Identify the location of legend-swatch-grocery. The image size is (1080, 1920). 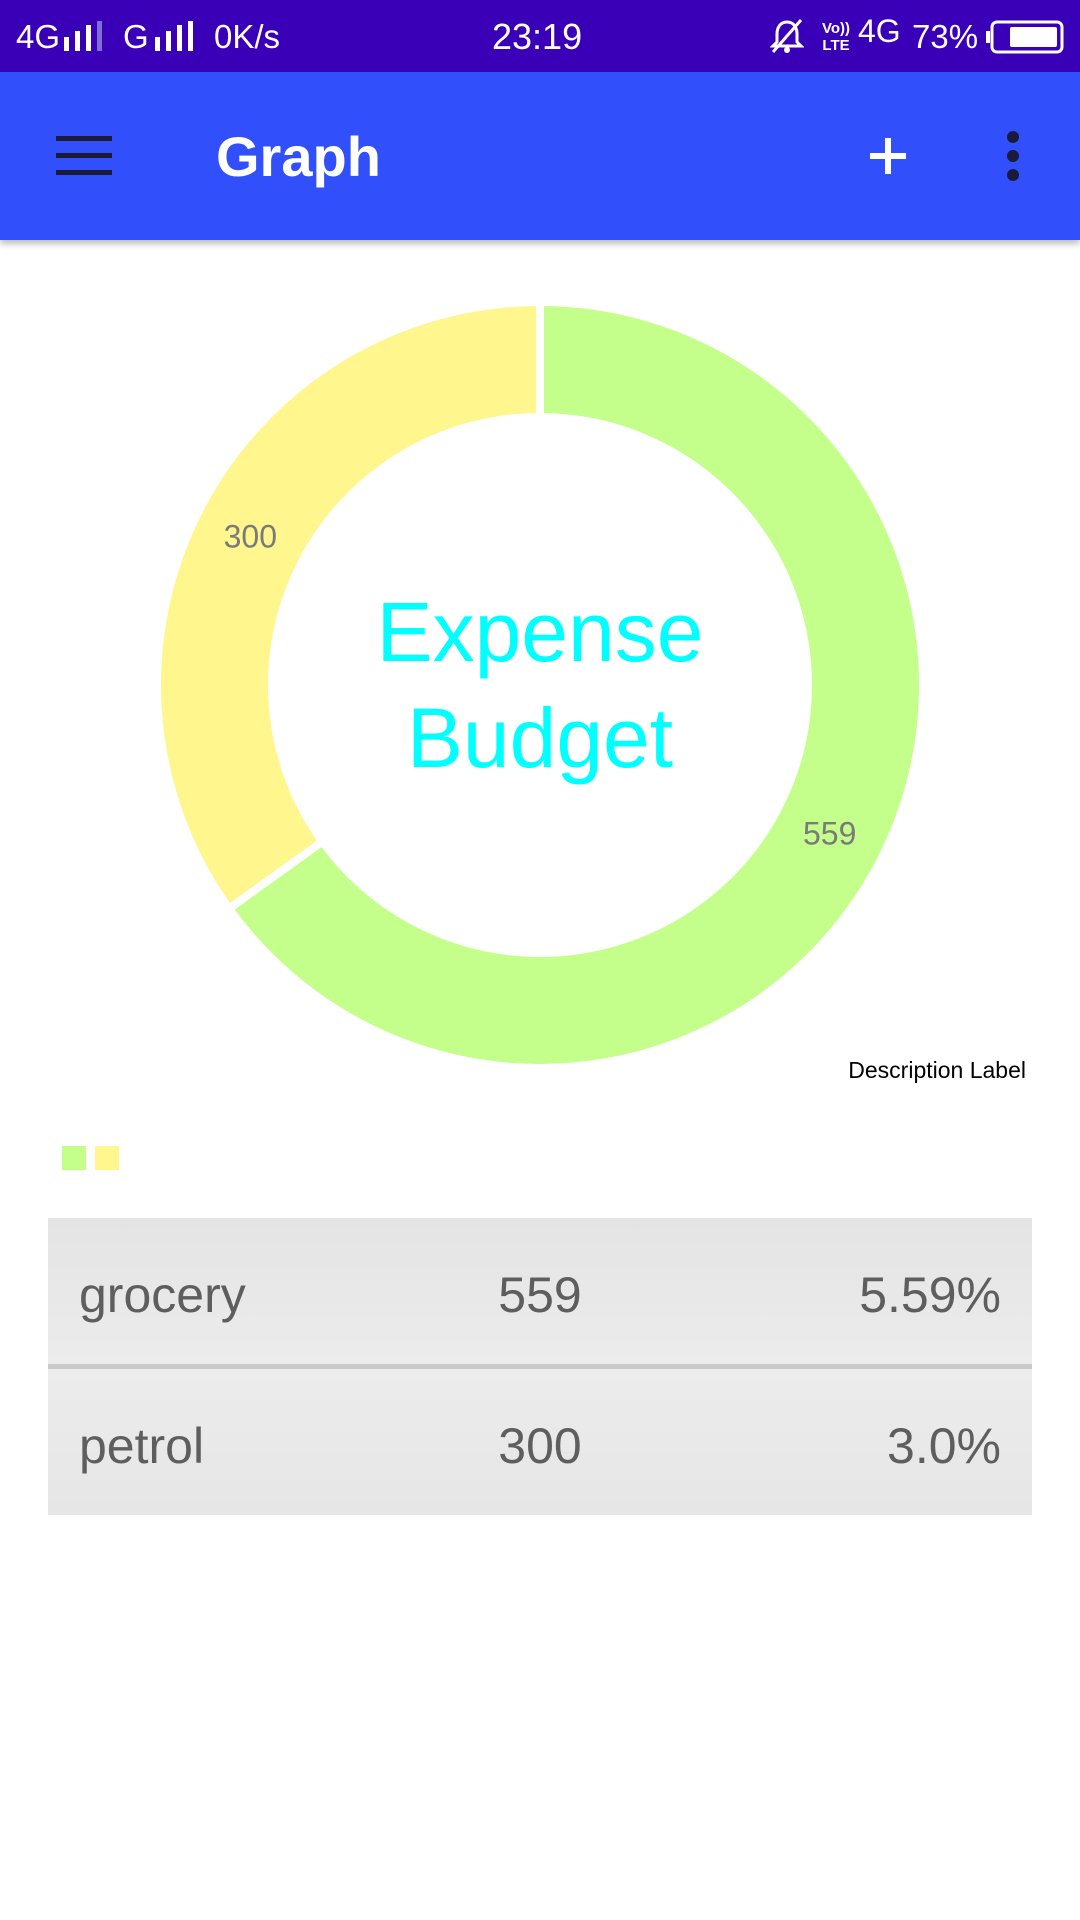
(74, 1158).